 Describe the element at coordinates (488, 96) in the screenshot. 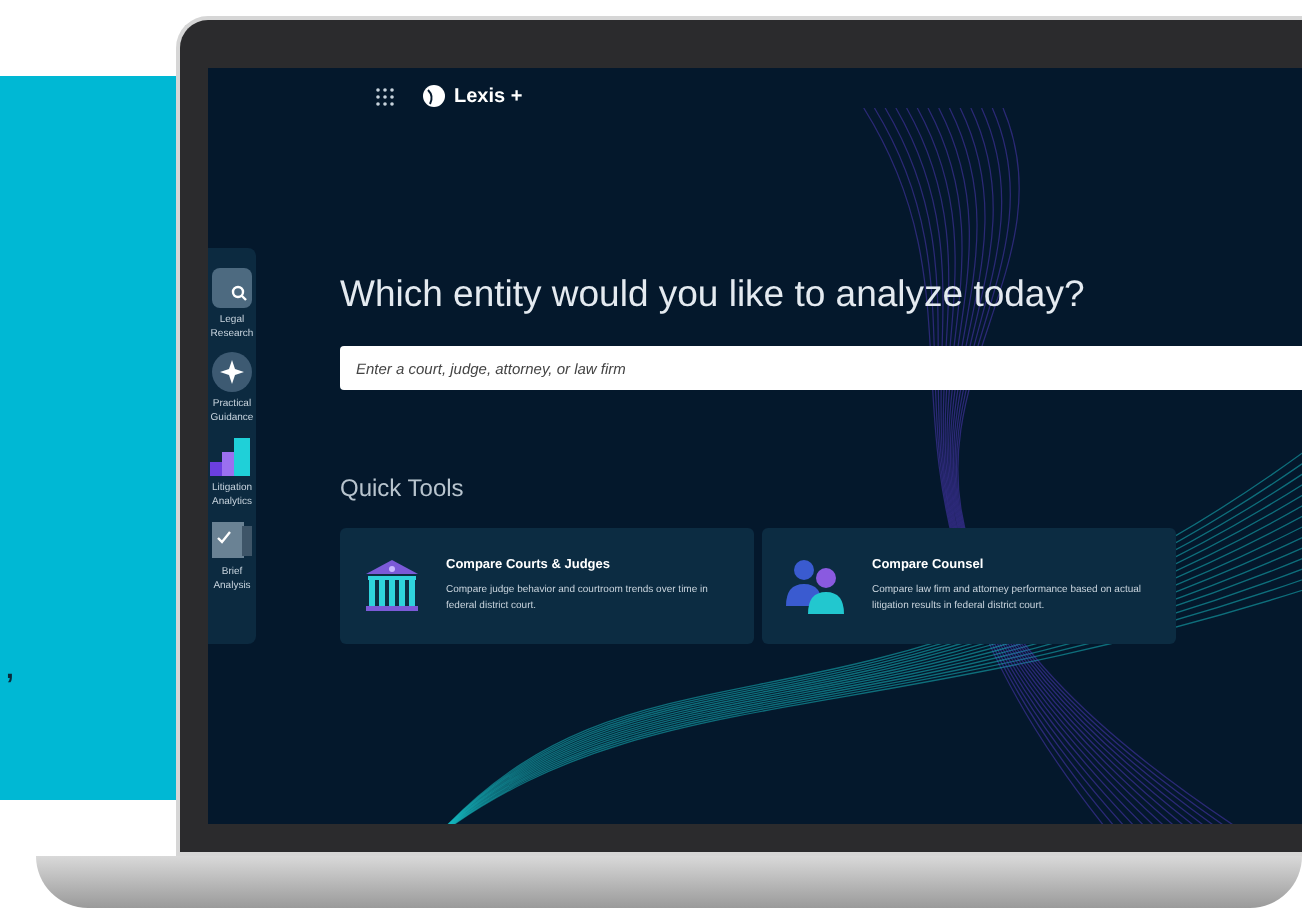

I see `app-logo: Lexis +` at that location.